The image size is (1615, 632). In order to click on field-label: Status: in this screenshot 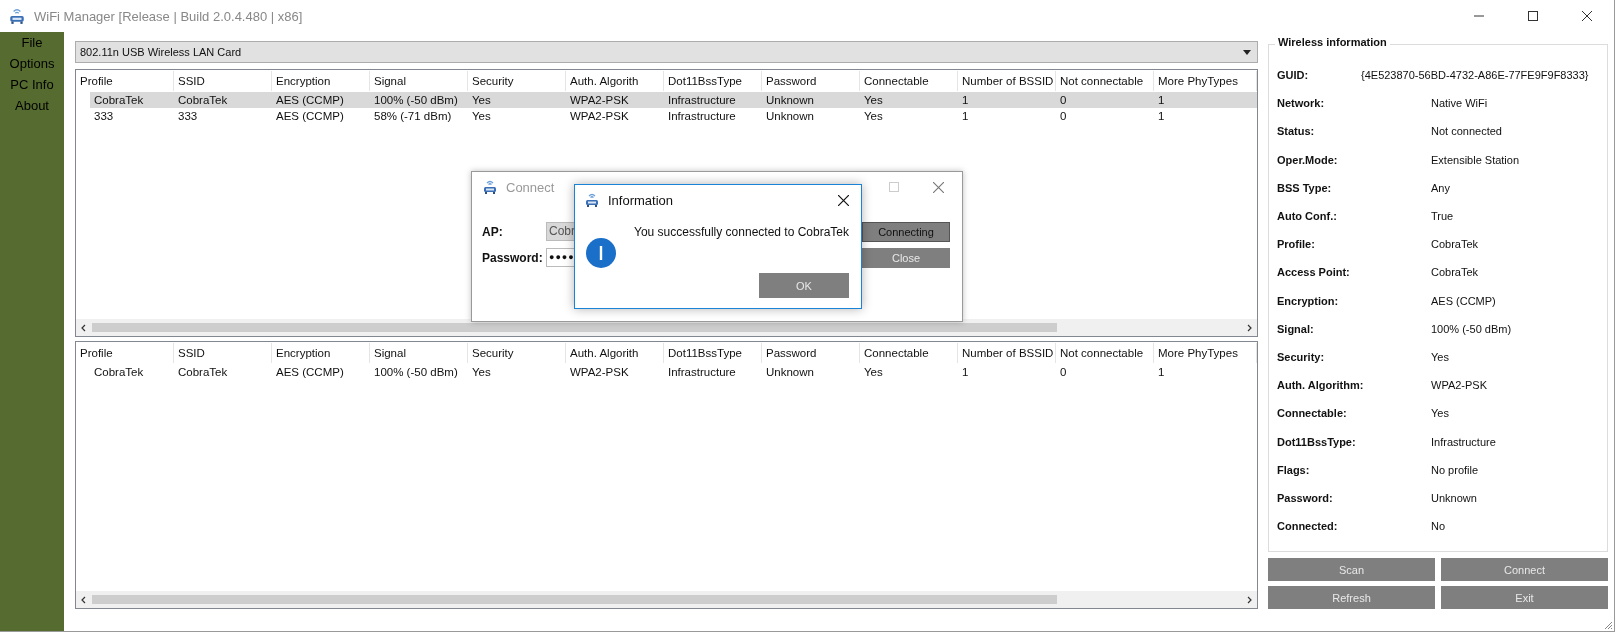, I will do `click(1296, 131)`.